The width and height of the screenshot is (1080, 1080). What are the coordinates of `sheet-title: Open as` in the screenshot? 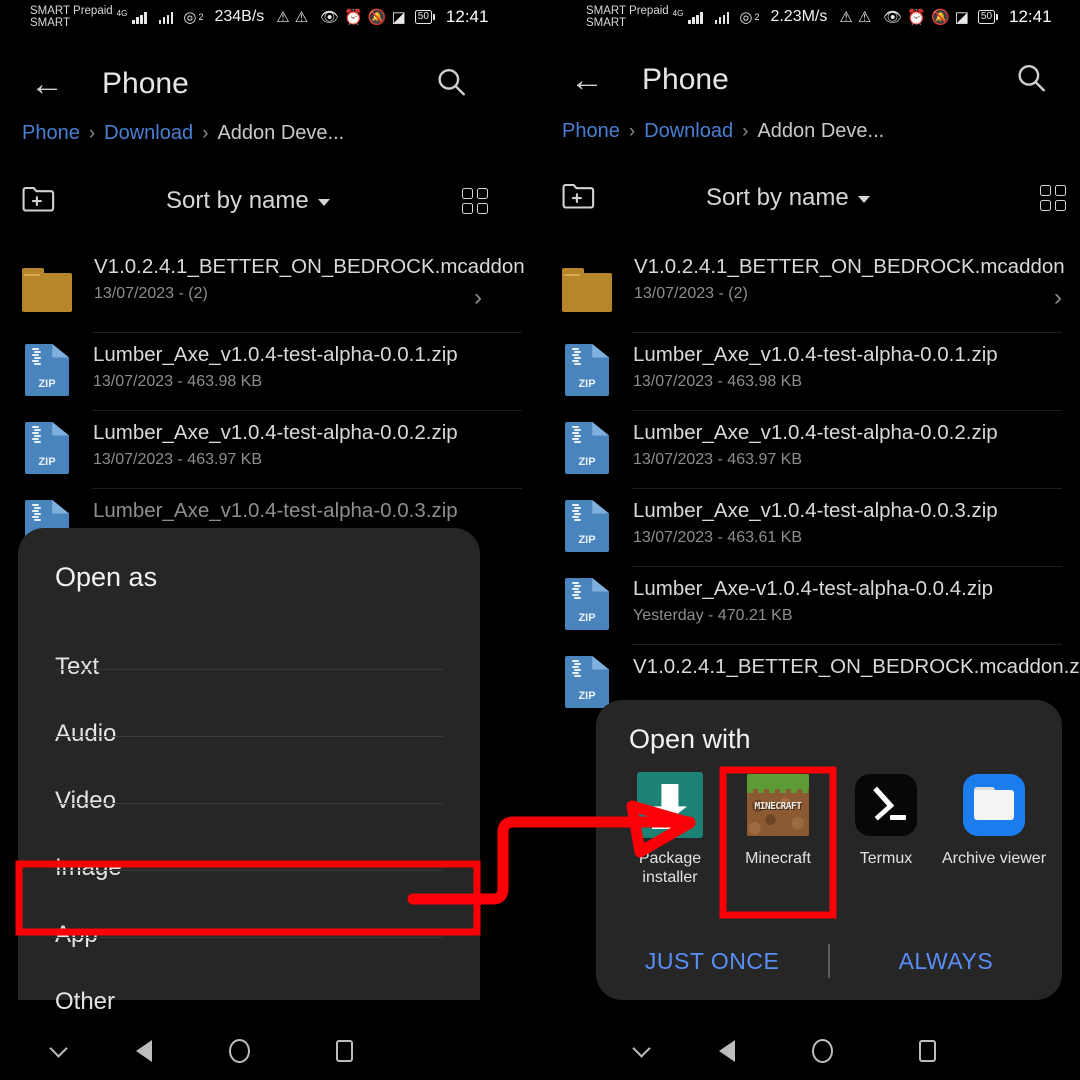 It's located at (106, 577).